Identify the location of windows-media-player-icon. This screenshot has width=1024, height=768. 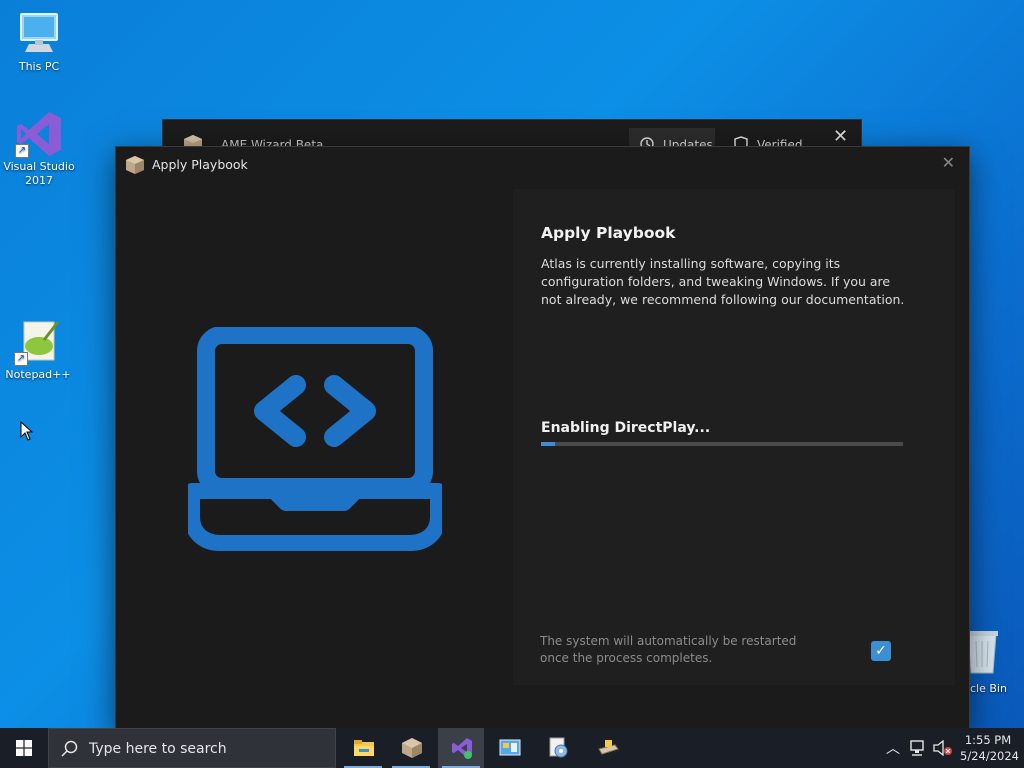
(558, 747).